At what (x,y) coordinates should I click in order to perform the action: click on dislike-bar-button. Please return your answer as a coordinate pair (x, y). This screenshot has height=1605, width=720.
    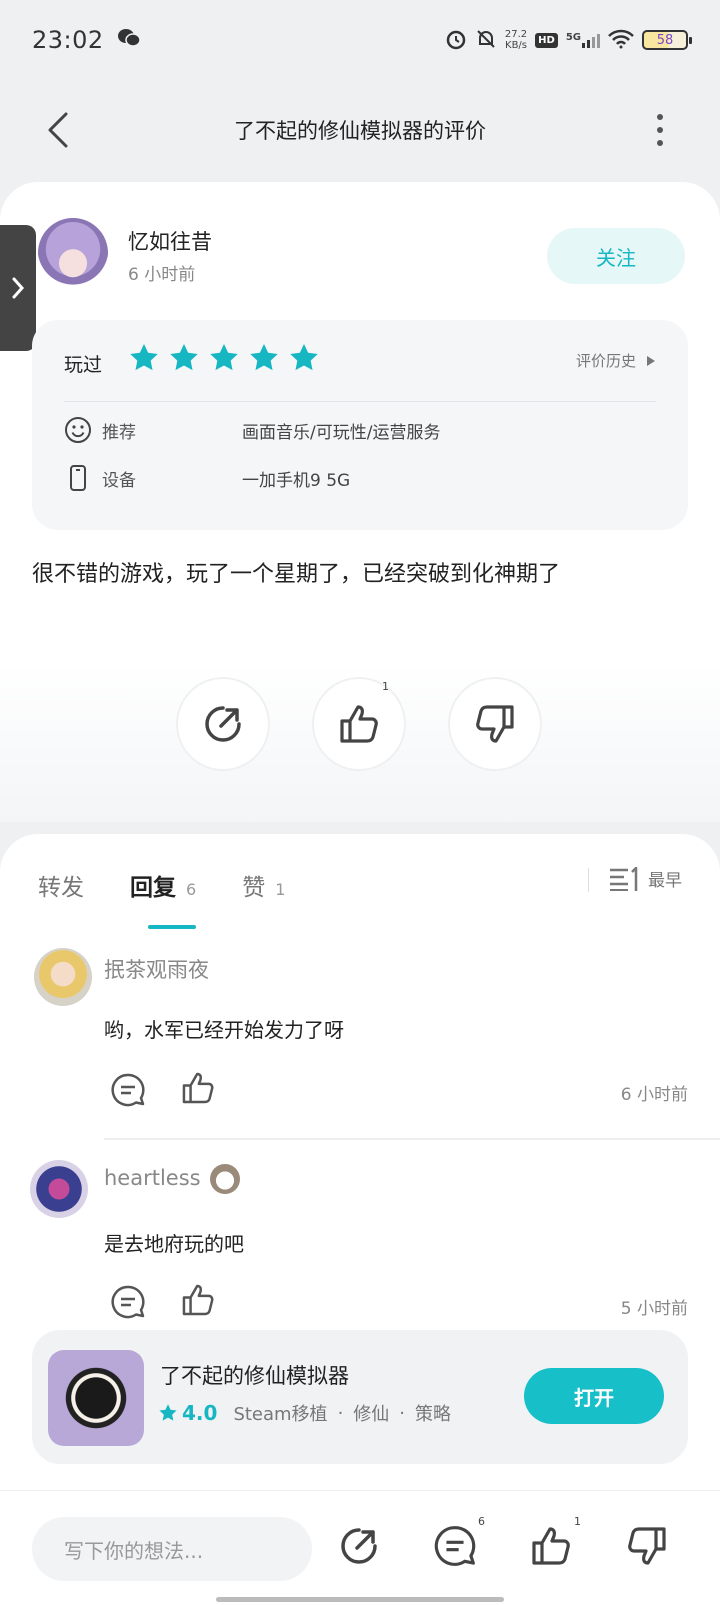
    Looking at the image, I should click on (647, 1546).